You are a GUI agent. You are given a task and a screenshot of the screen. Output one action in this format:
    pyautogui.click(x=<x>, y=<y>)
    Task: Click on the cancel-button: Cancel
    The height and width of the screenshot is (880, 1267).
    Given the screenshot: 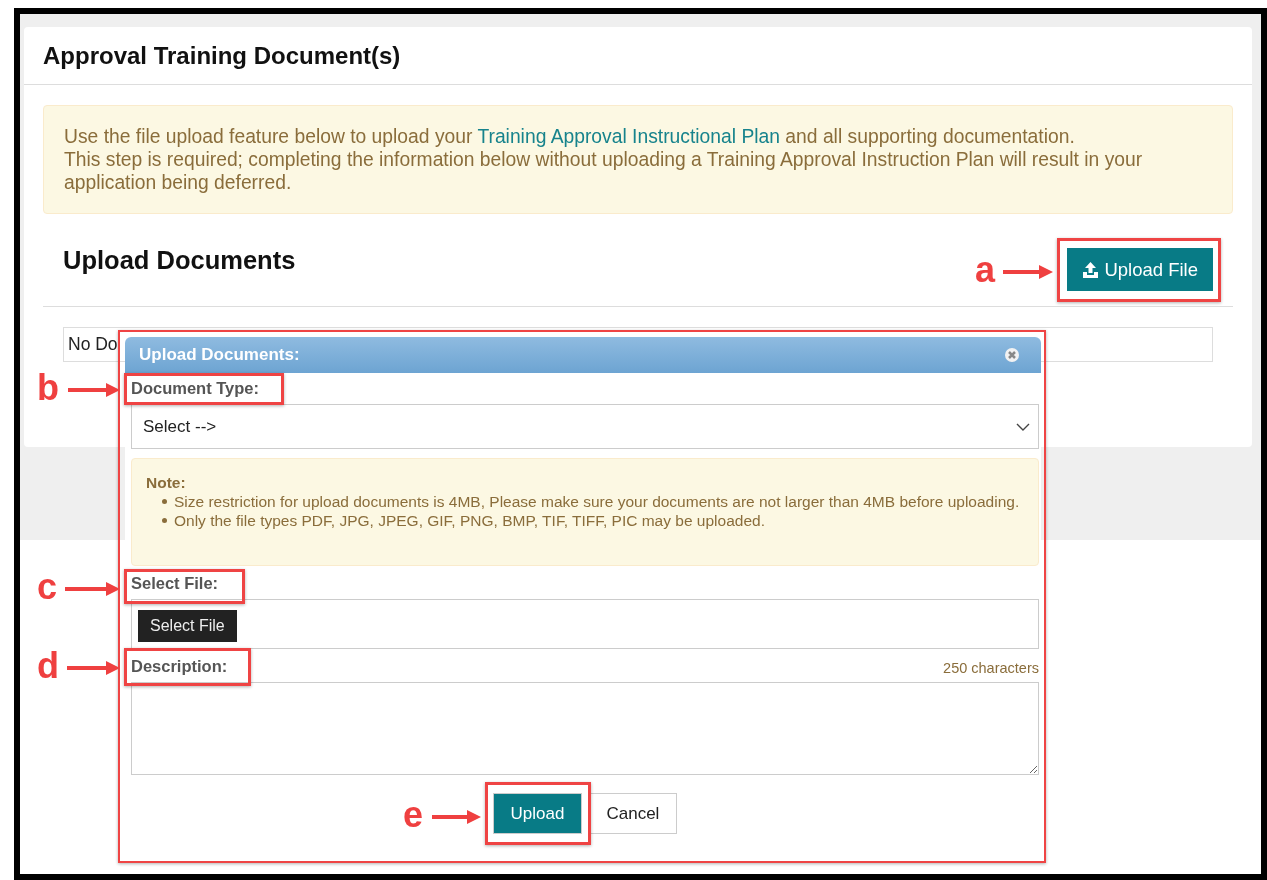 What is the action you would take?
    pyautogui.click(x=633, y=813)
    